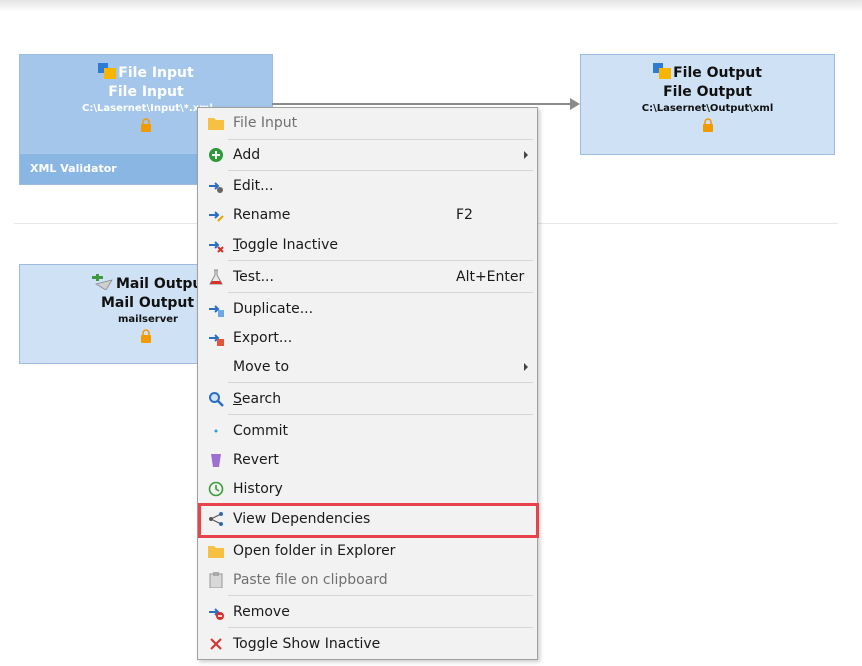 This screenshot has height=666, width=862. I want to click on file-output-title-row: File Output, so click(707, 73).